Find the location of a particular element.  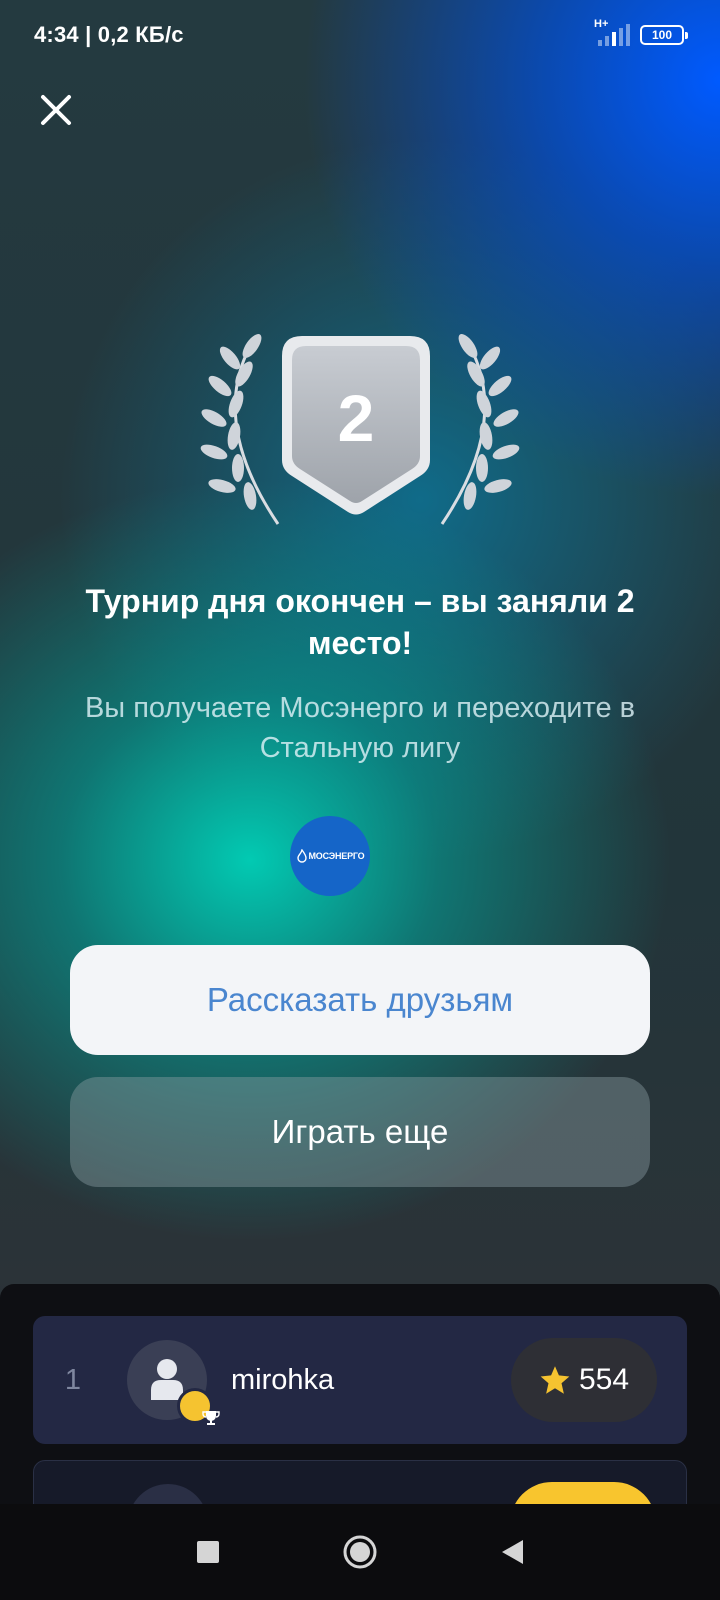

play-again-button: Играть еще is located at coordinates (360, 1132).